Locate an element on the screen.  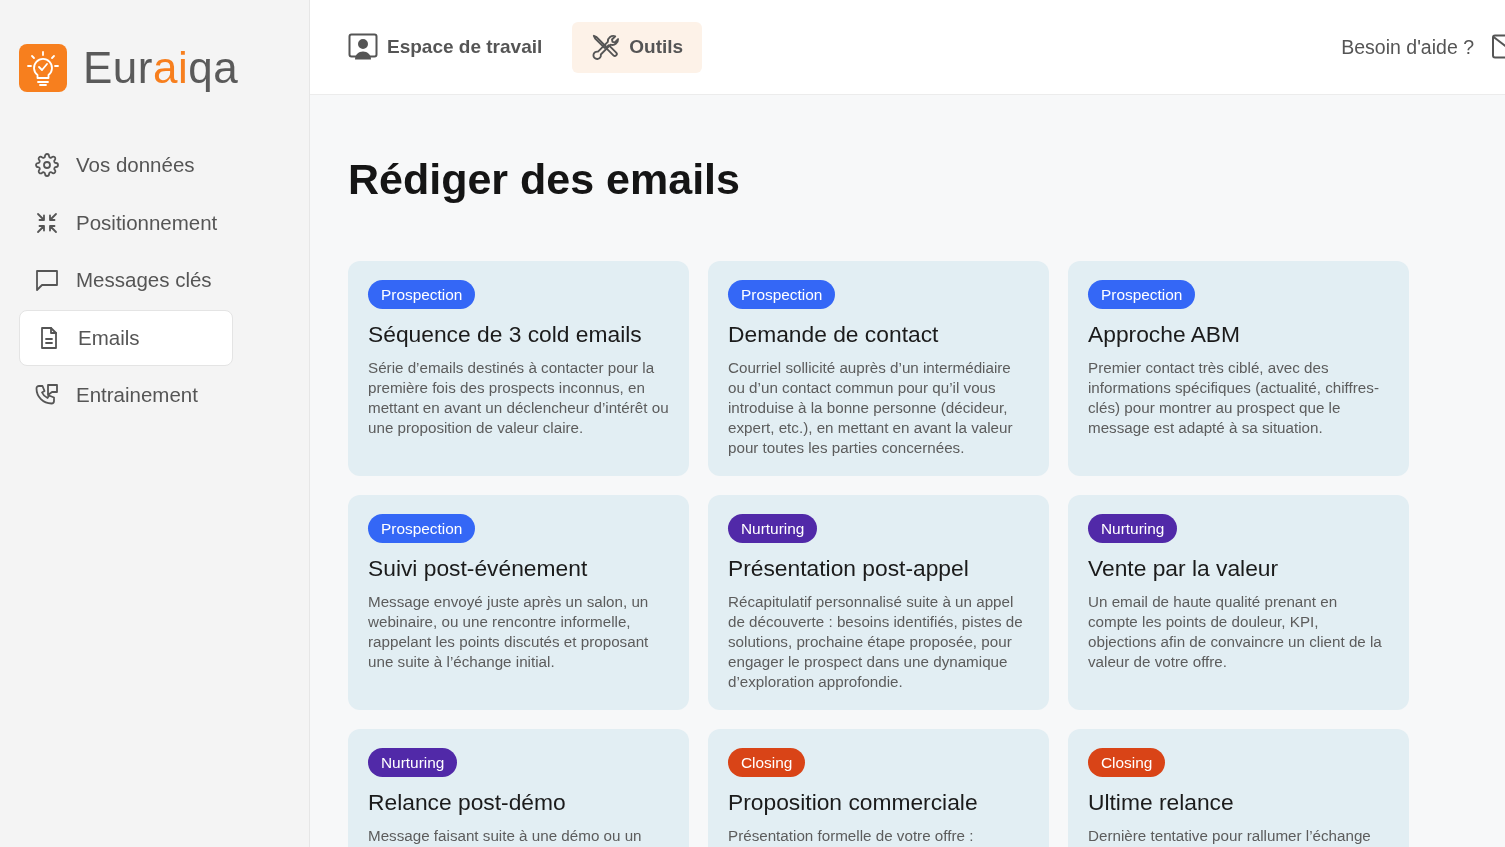
card-description: Série d’emails destinés à contacter pour la première fois des prospects inconnus, en mettant en avant un déclencheur d’intérêt ou une proposition de valeur claire. is located at coordinates (518, 398).